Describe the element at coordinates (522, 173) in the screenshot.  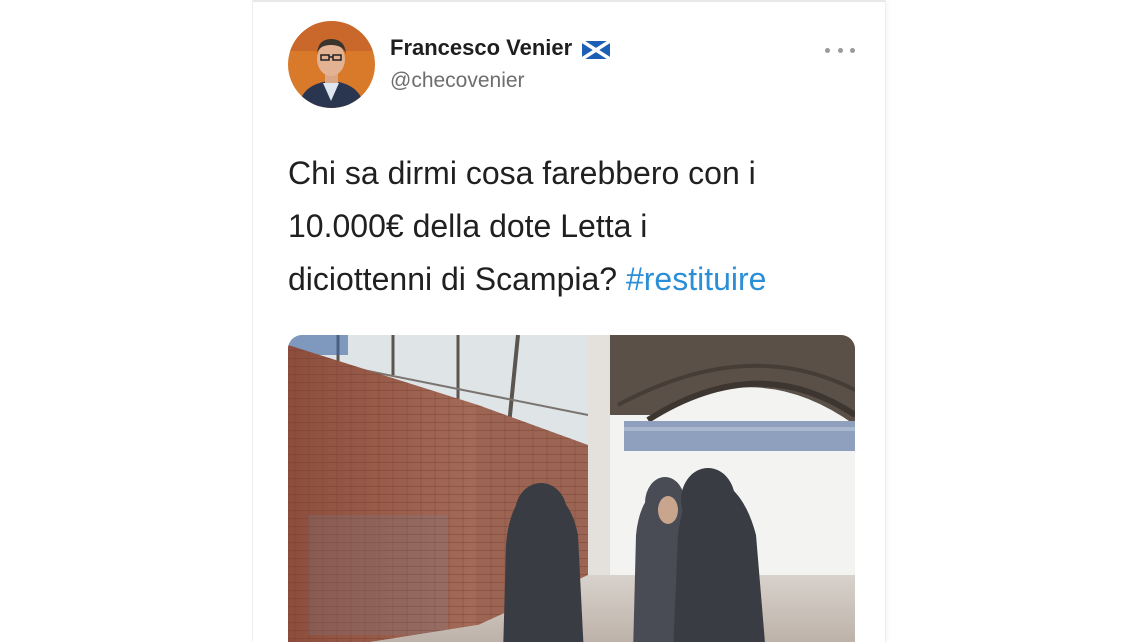
I see `tweet-text-line-1: Chi sa dirmi cosa farebbero con i` at that location.